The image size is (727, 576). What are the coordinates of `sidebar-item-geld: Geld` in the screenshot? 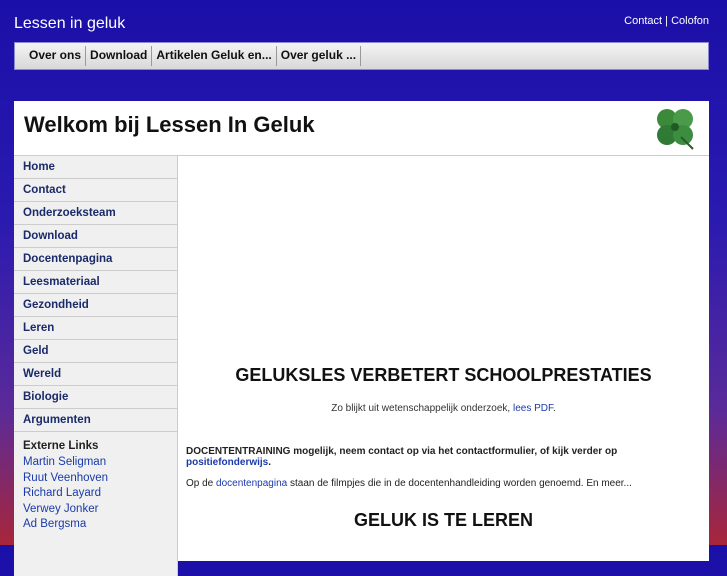 It's located at (95, 351).